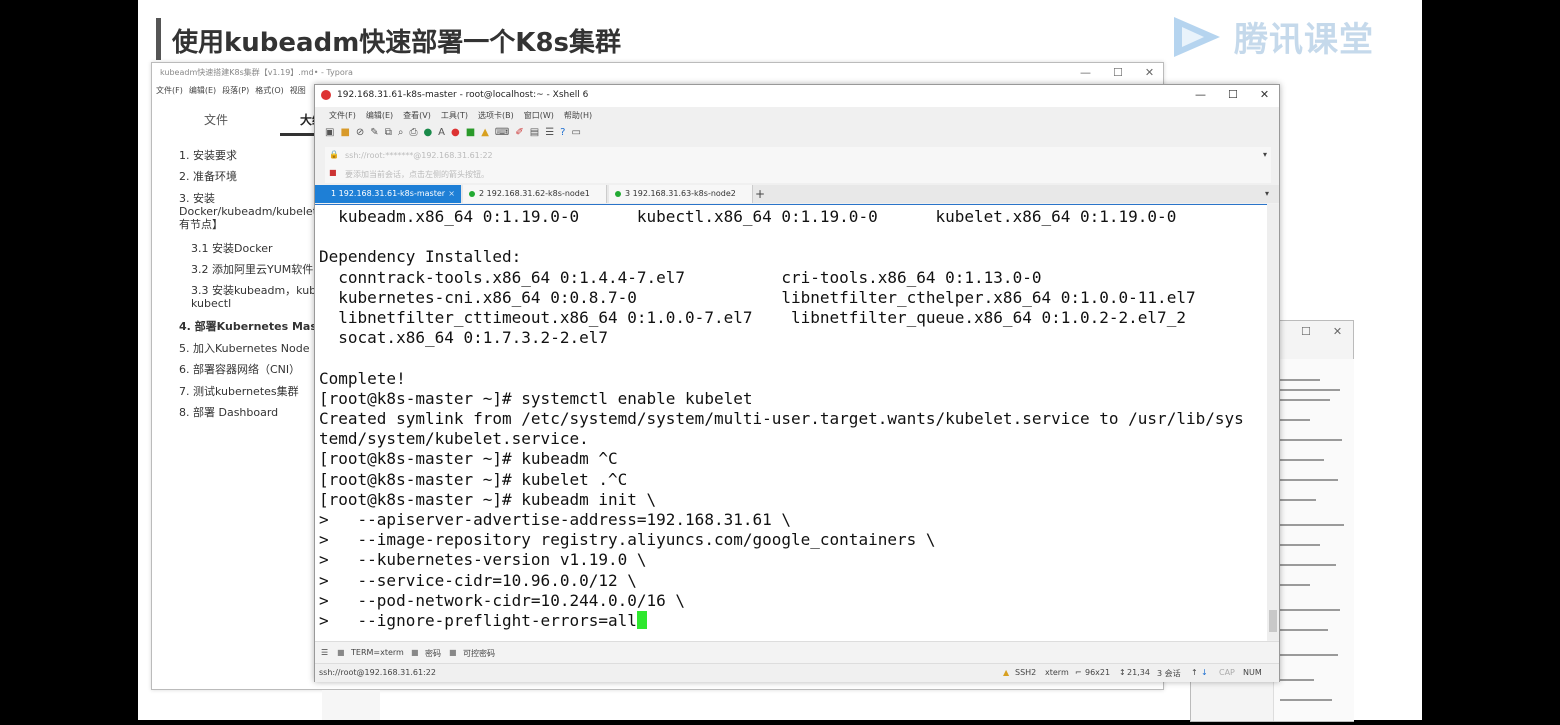 This screenshot has height=725, width=1560. What do you see at coordinates (374, 132) in the screenshot?
I see `disconnect-icon: ✎` at bounding box center [374, 132].